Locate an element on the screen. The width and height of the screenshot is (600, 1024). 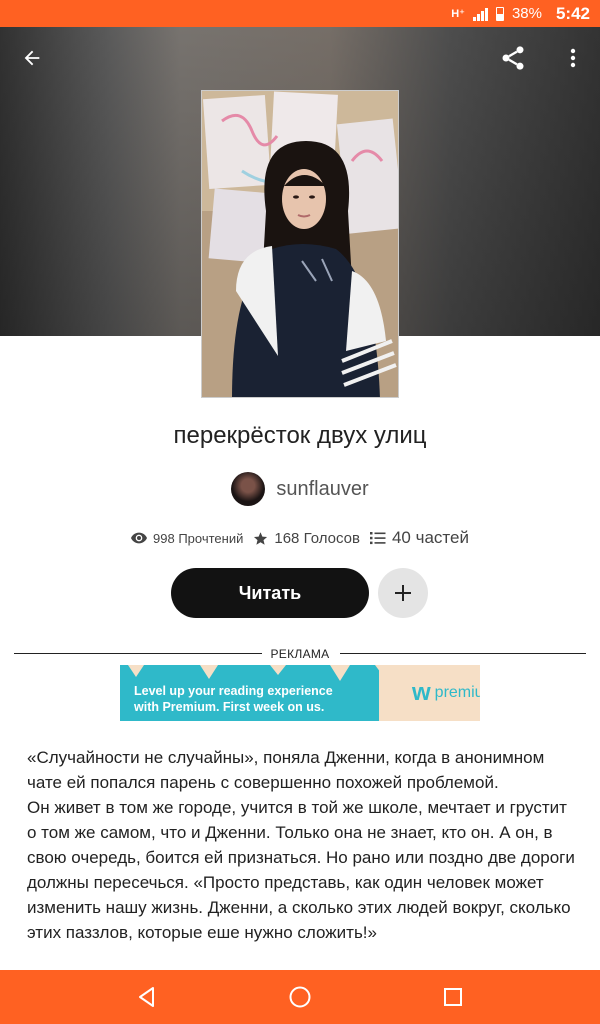
nav-recents-icon is located at coordinates (453, 997).